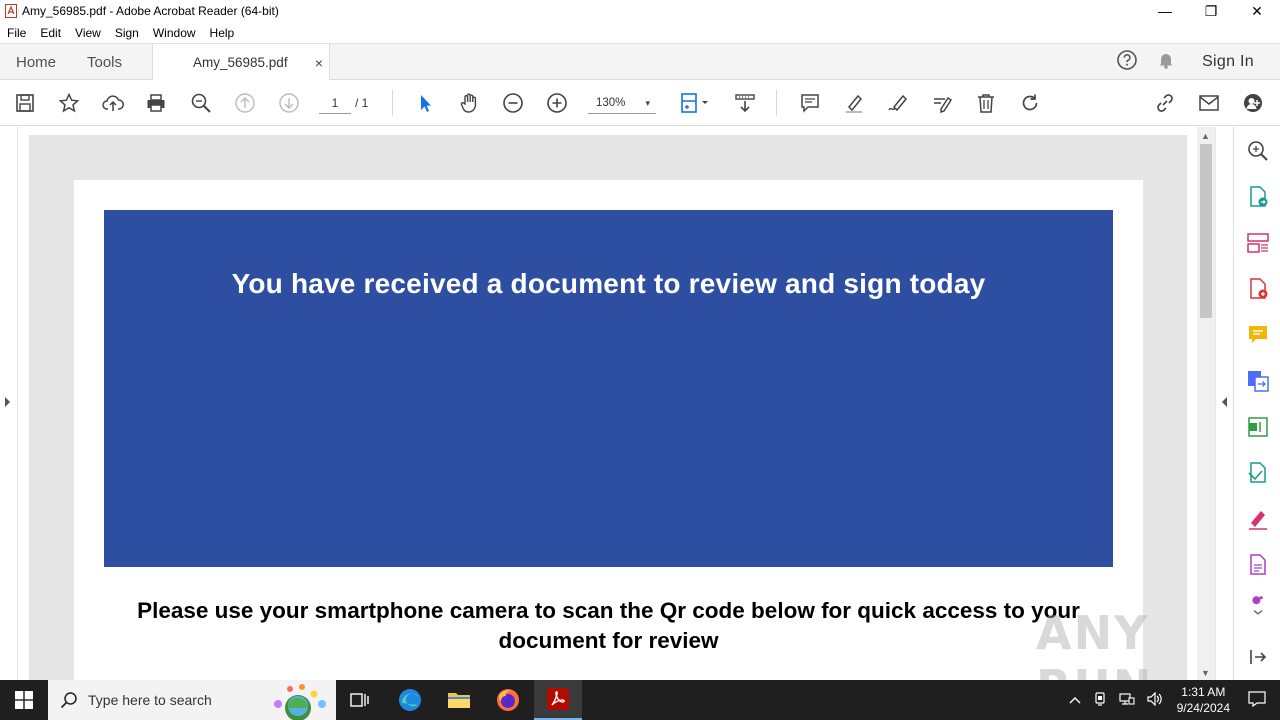 The width and height of the screenshot is (1280, 720). What do you see at coordinates (201, 103) in the screenshot?
I see `zoom-search-icon` at bounding box center [201, 103].